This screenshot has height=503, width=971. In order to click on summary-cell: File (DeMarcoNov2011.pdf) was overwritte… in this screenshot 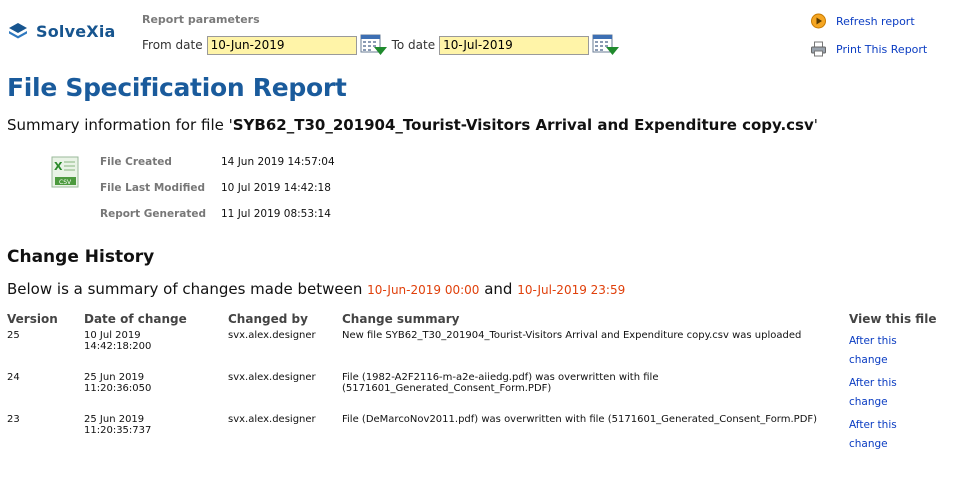, I will do `click(580, 419)`.